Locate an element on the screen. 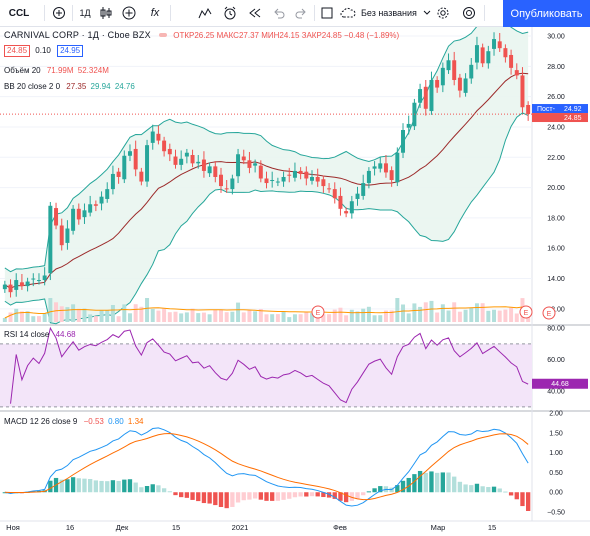 The width and height of the screenshot is (590, 536). alert-icon is located at coordinates (230, 13).